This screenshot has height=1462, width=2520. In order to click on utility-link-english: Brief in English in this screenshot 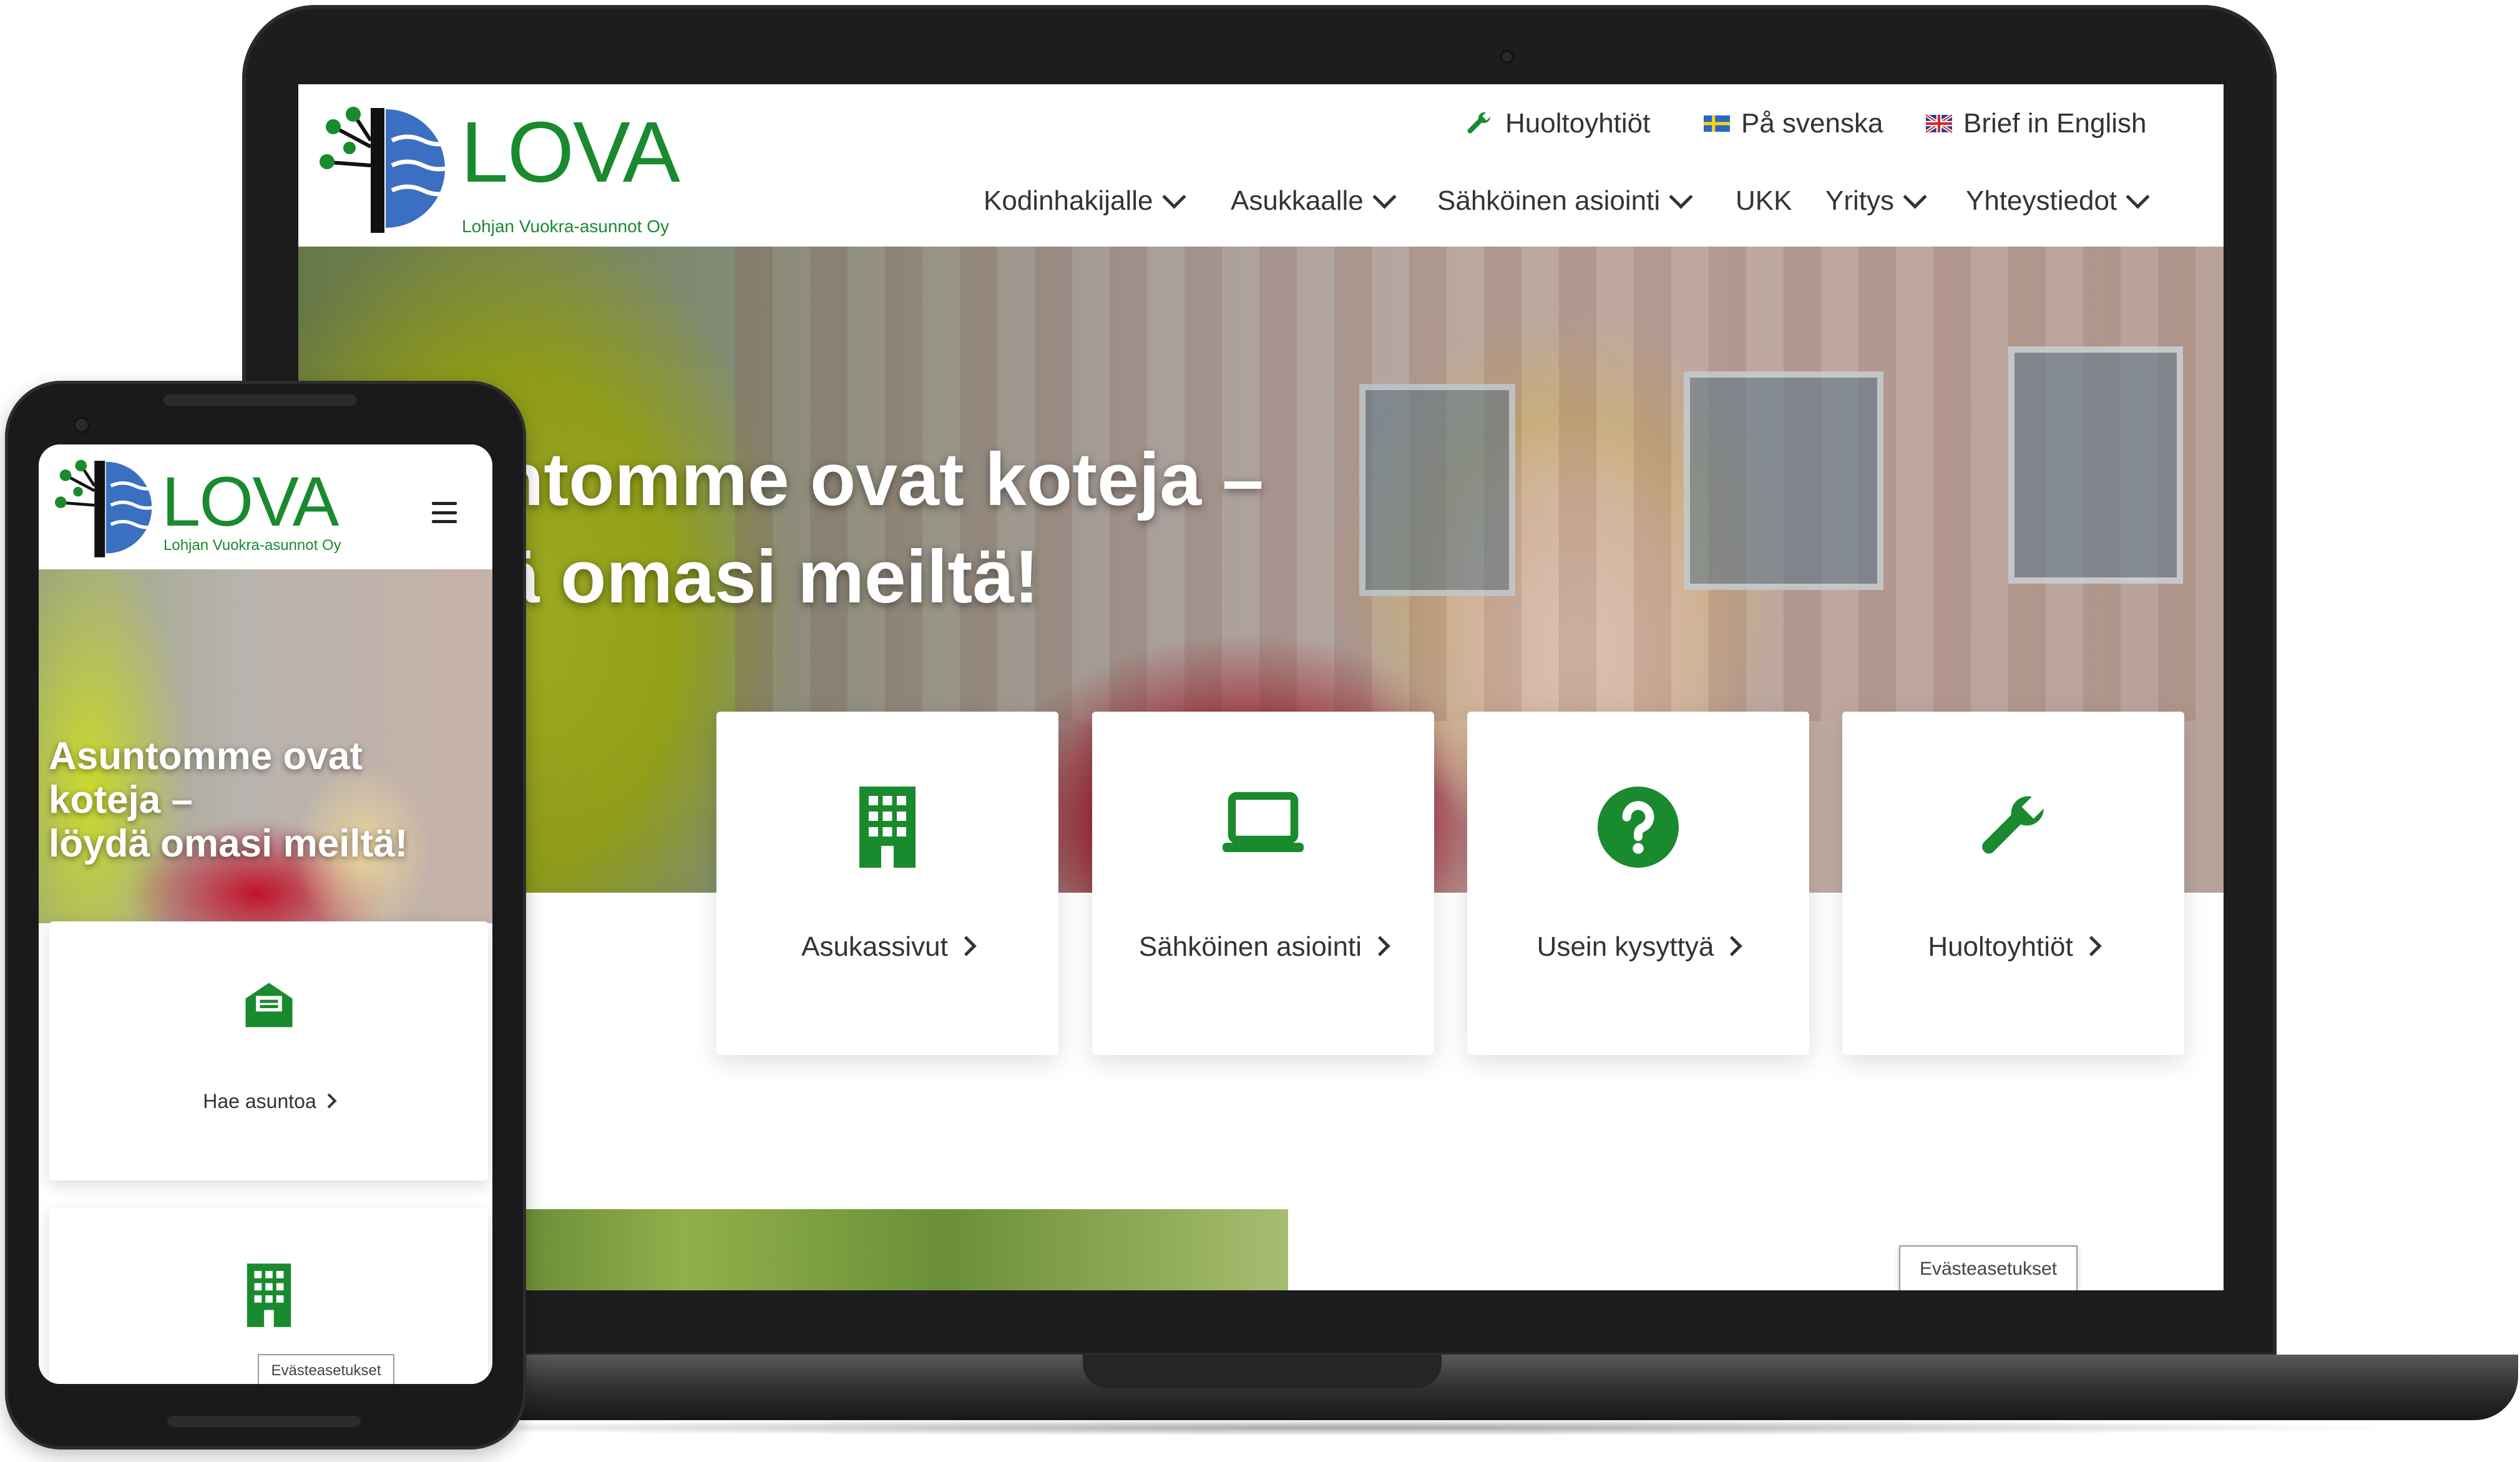, I will do `click(2036, 123)`.